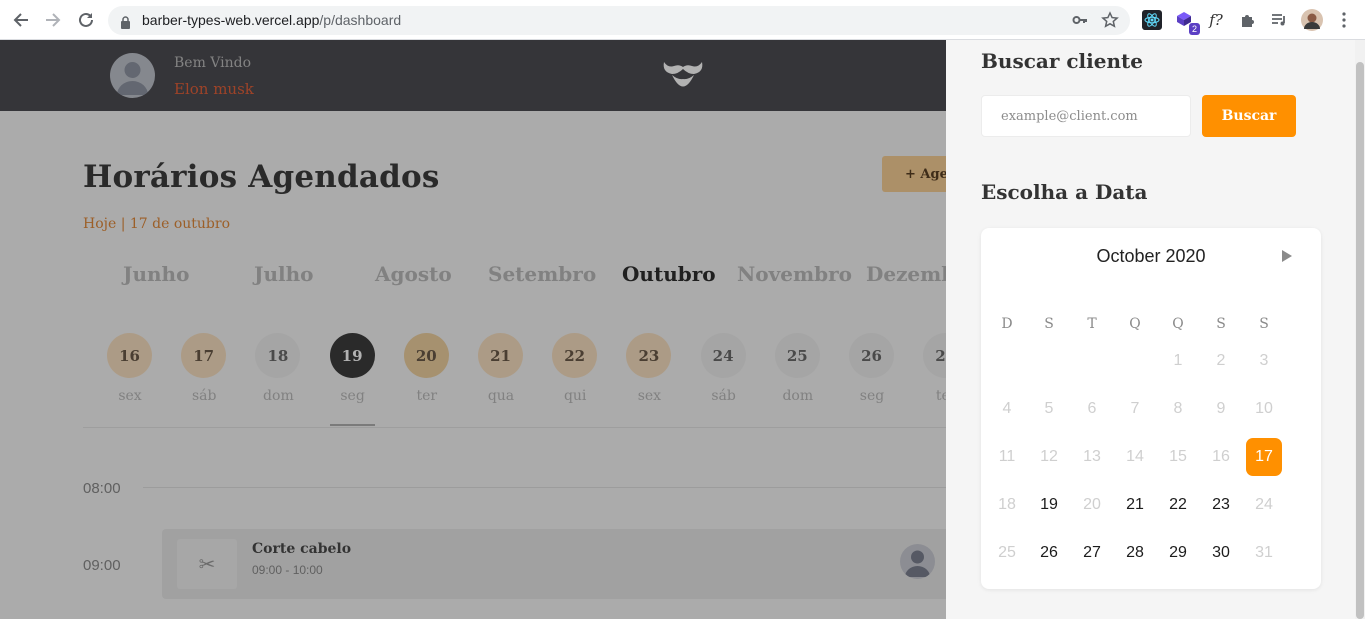 This screenshot has height=619, width=1365. I want to click on page-scrollbar, so click(1360, 329).